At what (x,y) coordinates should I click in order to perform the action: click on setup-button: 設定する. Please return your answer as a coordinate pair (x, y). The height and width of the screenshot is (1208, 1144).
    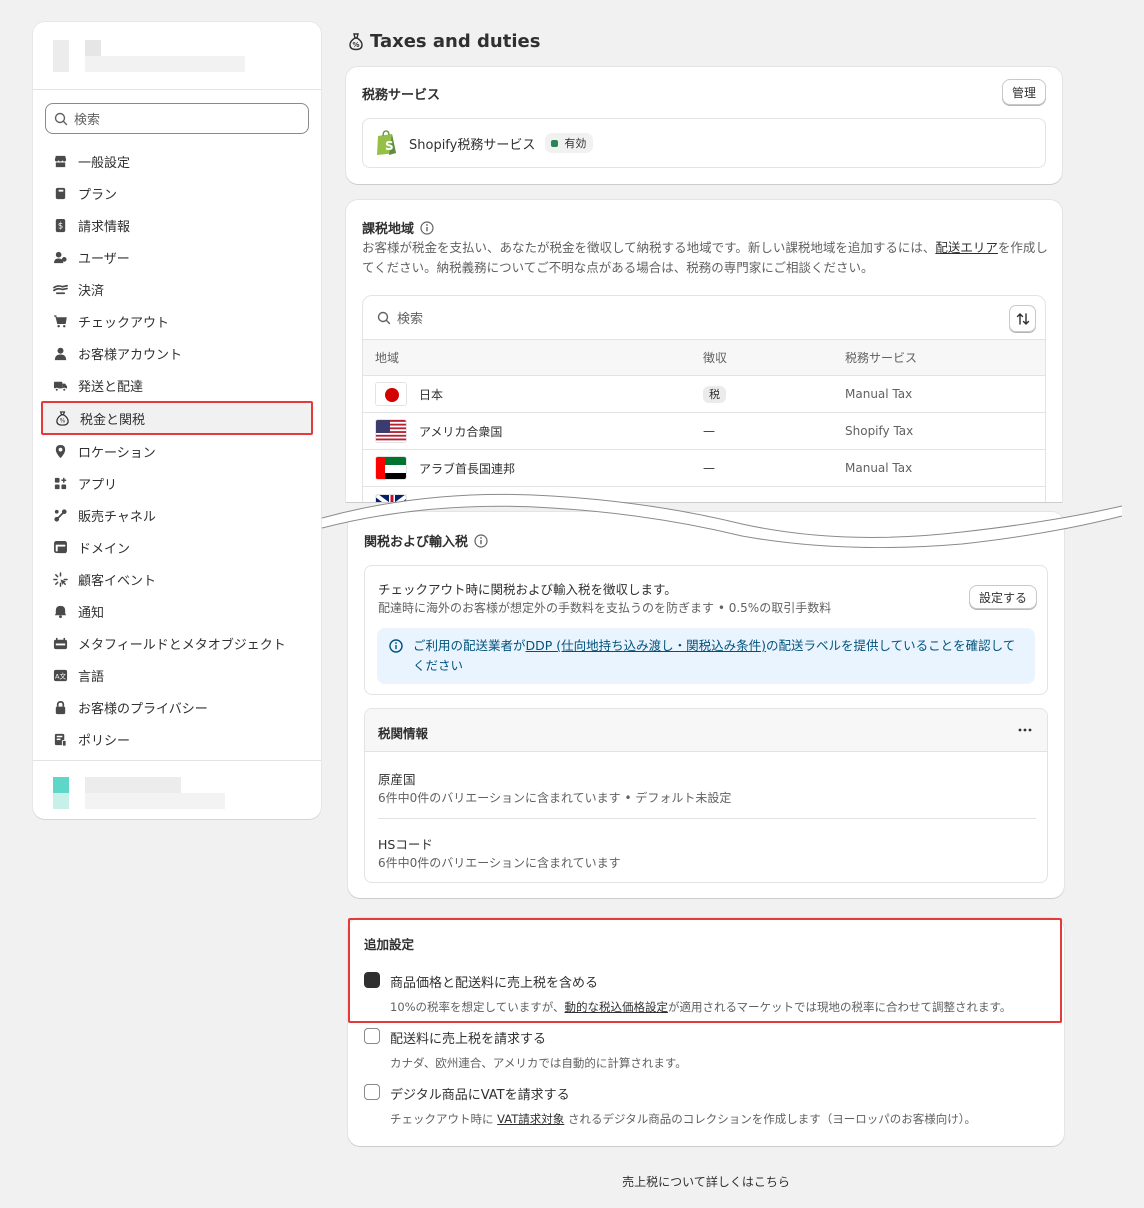
    Looking at the image, I should click on (1002, 597).